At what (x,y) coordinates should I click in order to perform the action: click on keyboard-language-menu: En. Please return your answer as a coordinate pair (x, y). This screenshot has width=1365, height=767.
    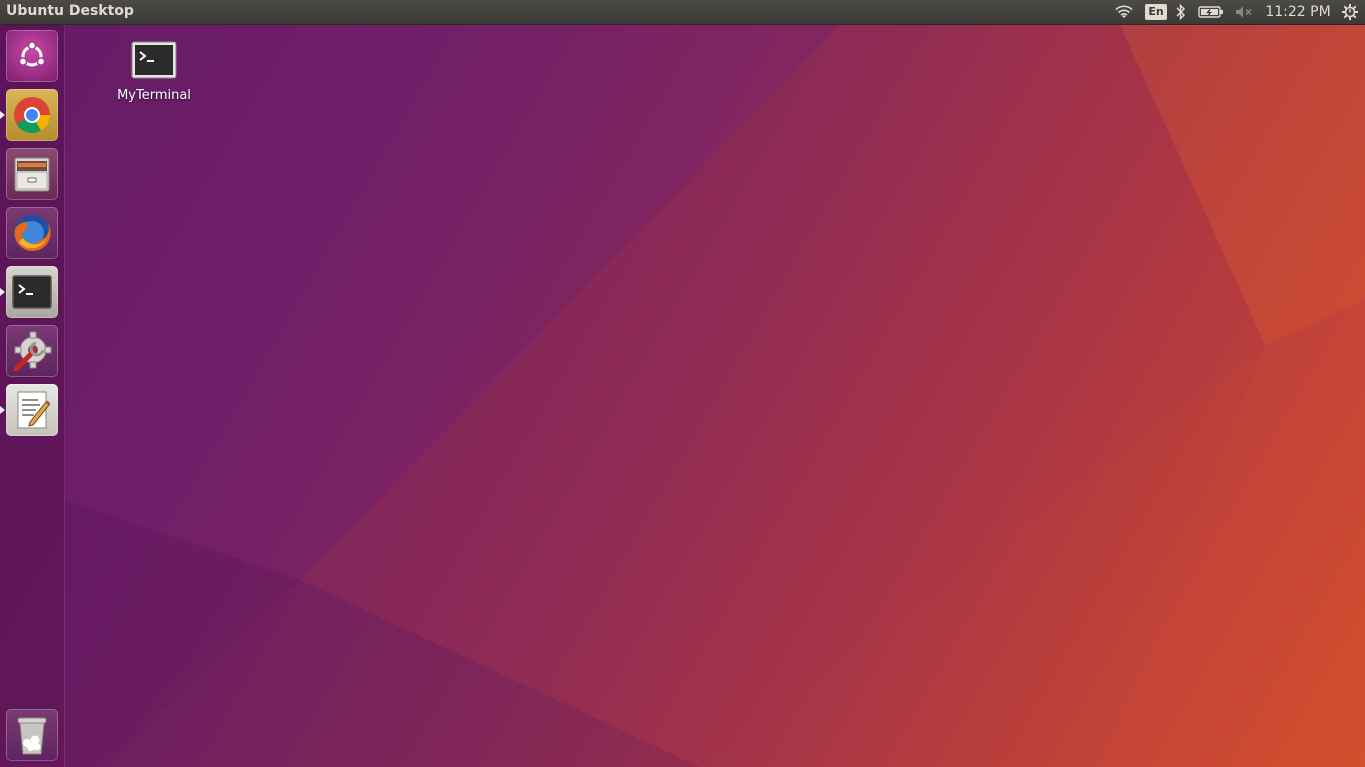
    Looking at the image, I should click on (1156, 12).